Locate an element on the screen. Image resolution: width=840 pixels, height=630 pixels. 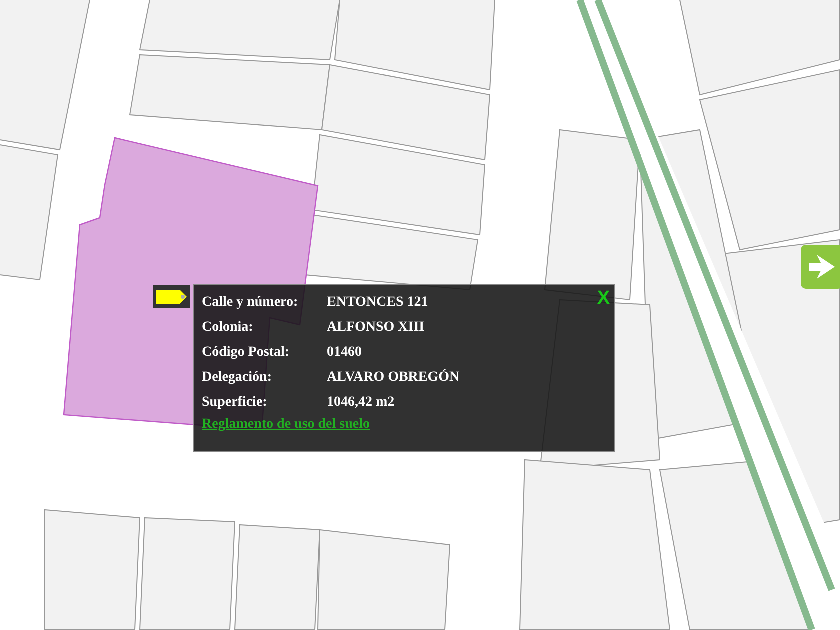
field-label: Delegación: is located at coordinates (237, 378).